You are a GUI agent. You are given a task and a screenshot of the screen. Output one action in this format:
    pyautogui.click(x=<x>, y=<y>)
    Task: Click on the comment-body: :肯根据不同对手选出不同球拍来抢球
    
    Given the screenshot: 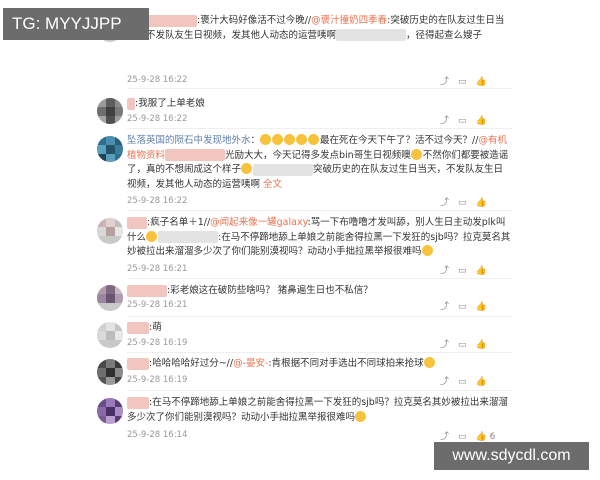 What is the action you would take?
    pyautogui.click(x=346, y=363)
    